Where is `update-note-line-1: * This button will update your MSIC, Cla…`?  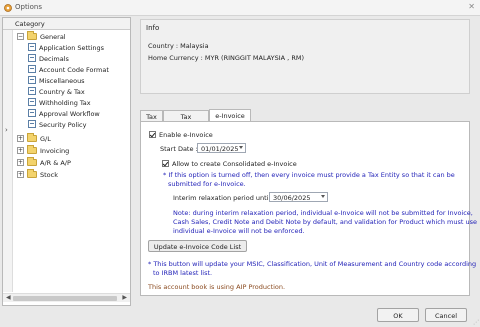 update-note-line-1: * This button will update your MSIC, Cla… is located at coordinates (312, 264).